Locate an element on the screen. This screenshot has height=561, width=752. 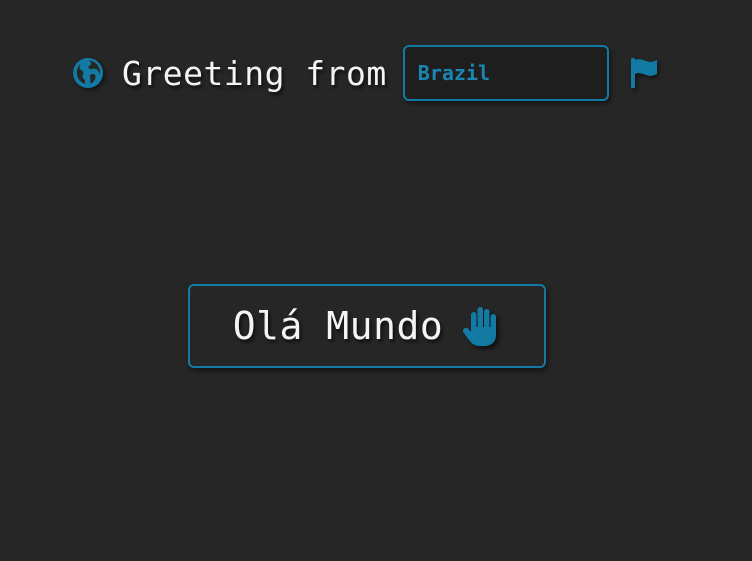
greeting-label: Greeting from is located at coordinates (254, 73).